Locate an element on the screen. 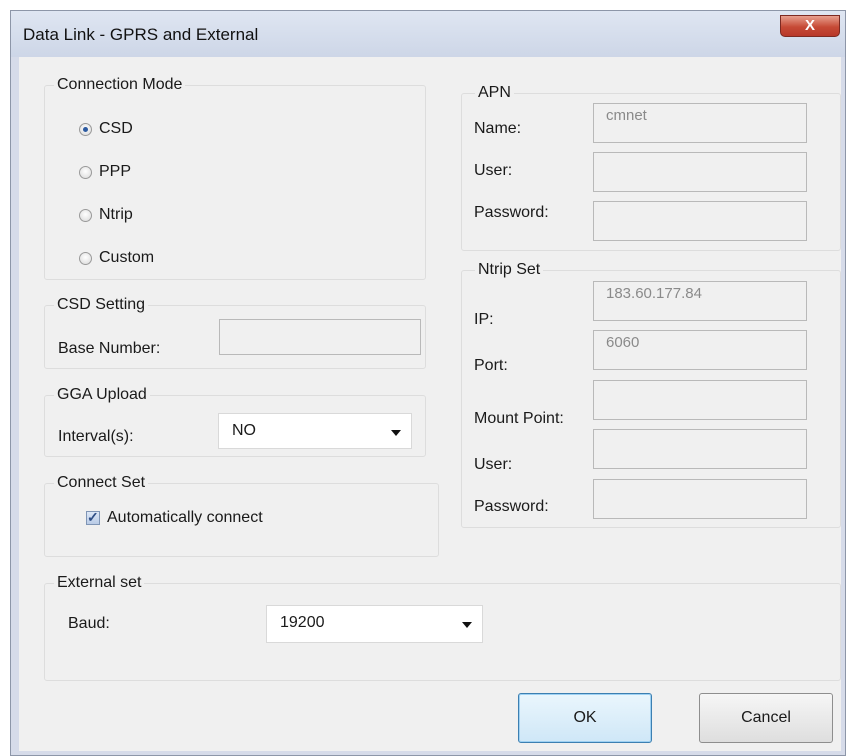 The height and width of the screenshot is (756, 846). window-title: Data Link - GPRS and External is located at coordinates (141, 34).